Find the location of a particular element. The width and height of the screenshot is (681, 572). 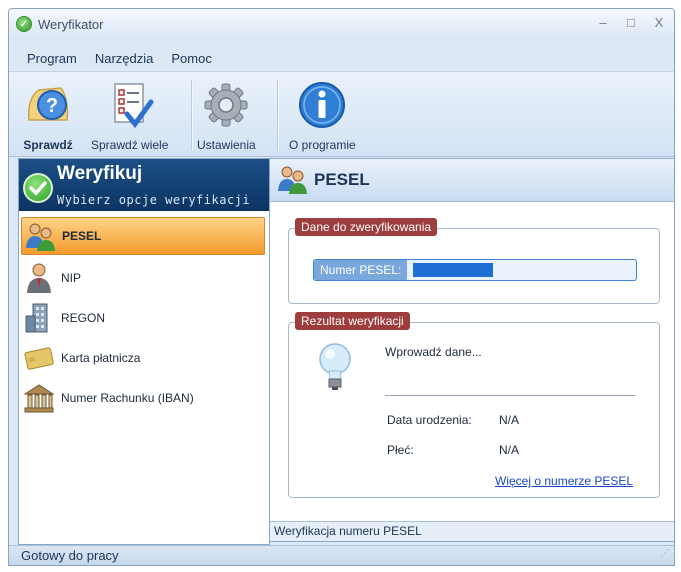

gender-value: N/A is located at coordinates (509, 450).